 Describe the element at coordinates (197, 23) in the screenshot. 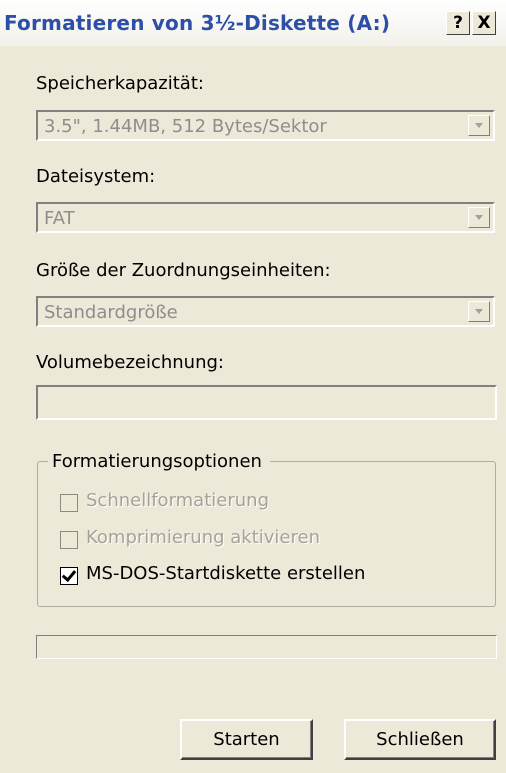

I see `window-title: Formatieren von 3½-Diskette (A:)` at that location.